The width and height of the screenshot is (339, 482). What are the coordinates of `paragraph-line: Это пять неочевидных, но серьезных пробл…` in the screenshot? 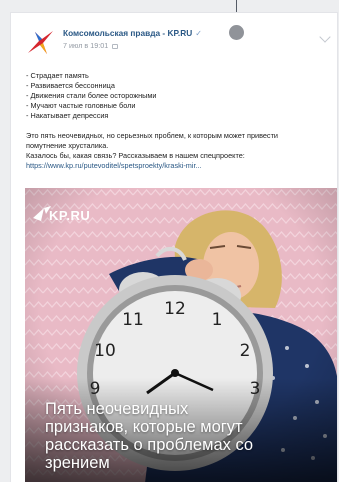 It's located at (152, 135).